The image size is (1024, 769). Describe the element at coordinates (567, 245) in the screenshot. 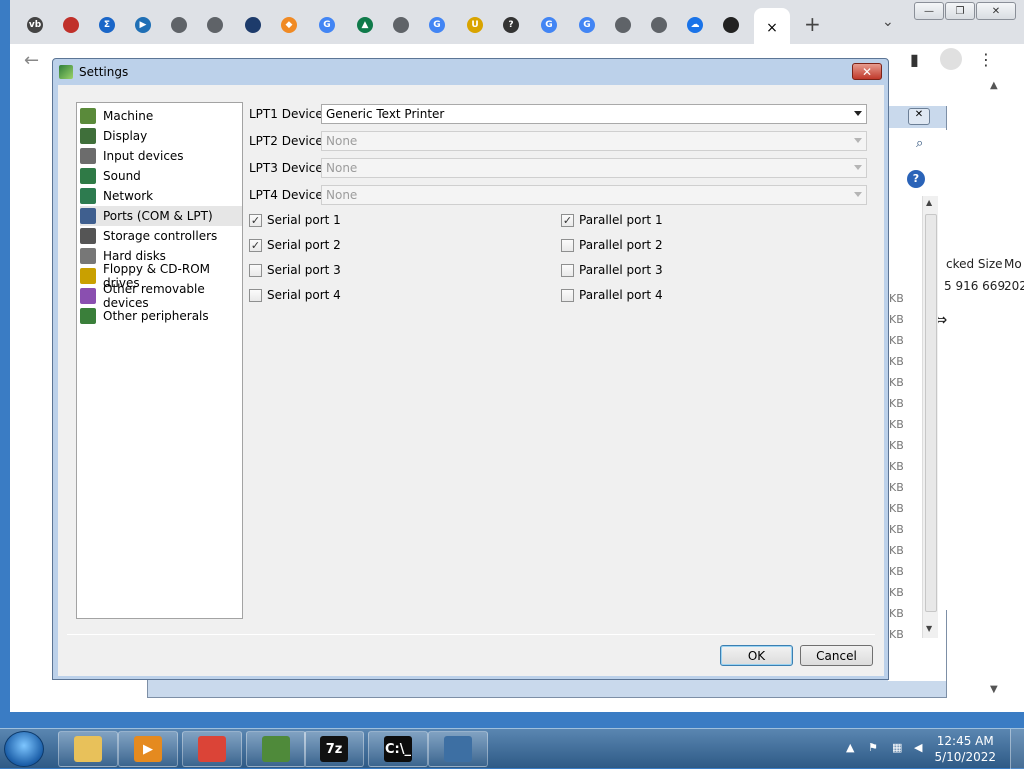

I see `parallel-port-2-checkbox` at that location.